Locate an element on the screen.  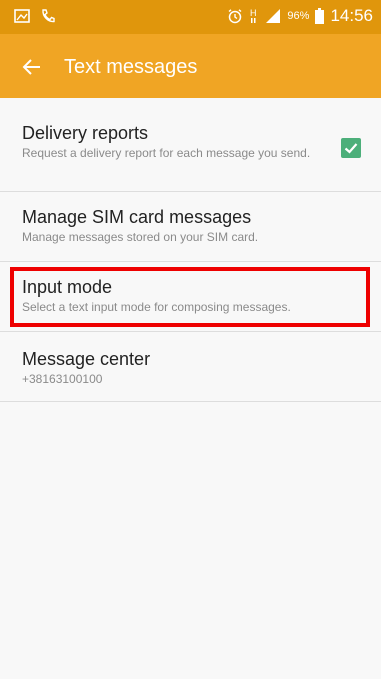
phone-call-icon is located at coordinates (48, 16).